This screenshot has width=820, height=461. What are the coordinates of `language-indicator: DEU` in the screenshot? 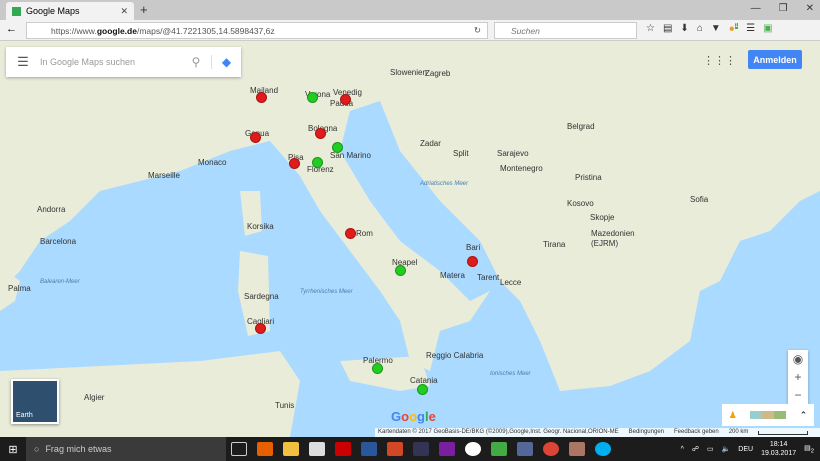 It's located at (745, 449).